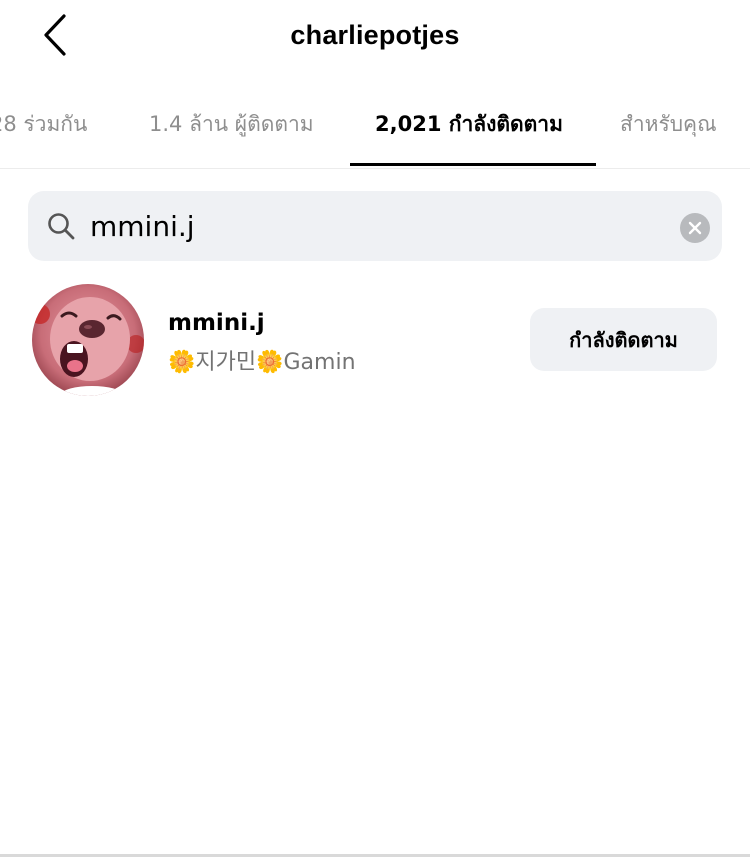 The width and height of the screenshot is (750, 857). What do you see at coordinates (370, 226) in the screenshot?
I see `search-input` at bounding box center [370, 226].